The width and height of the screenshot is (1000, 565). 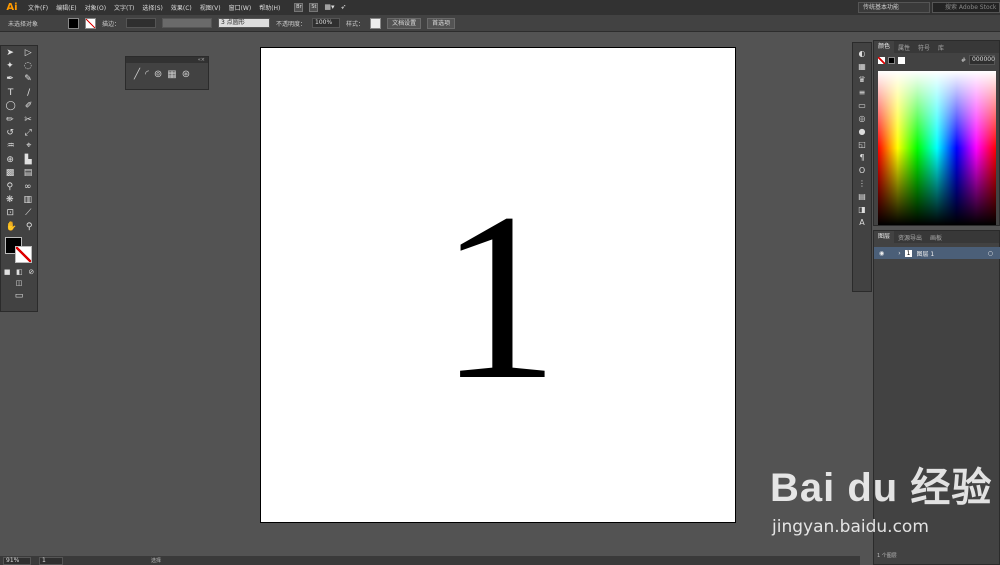 I want to click on tab-libraries: 库, so click(x=941, y=47).